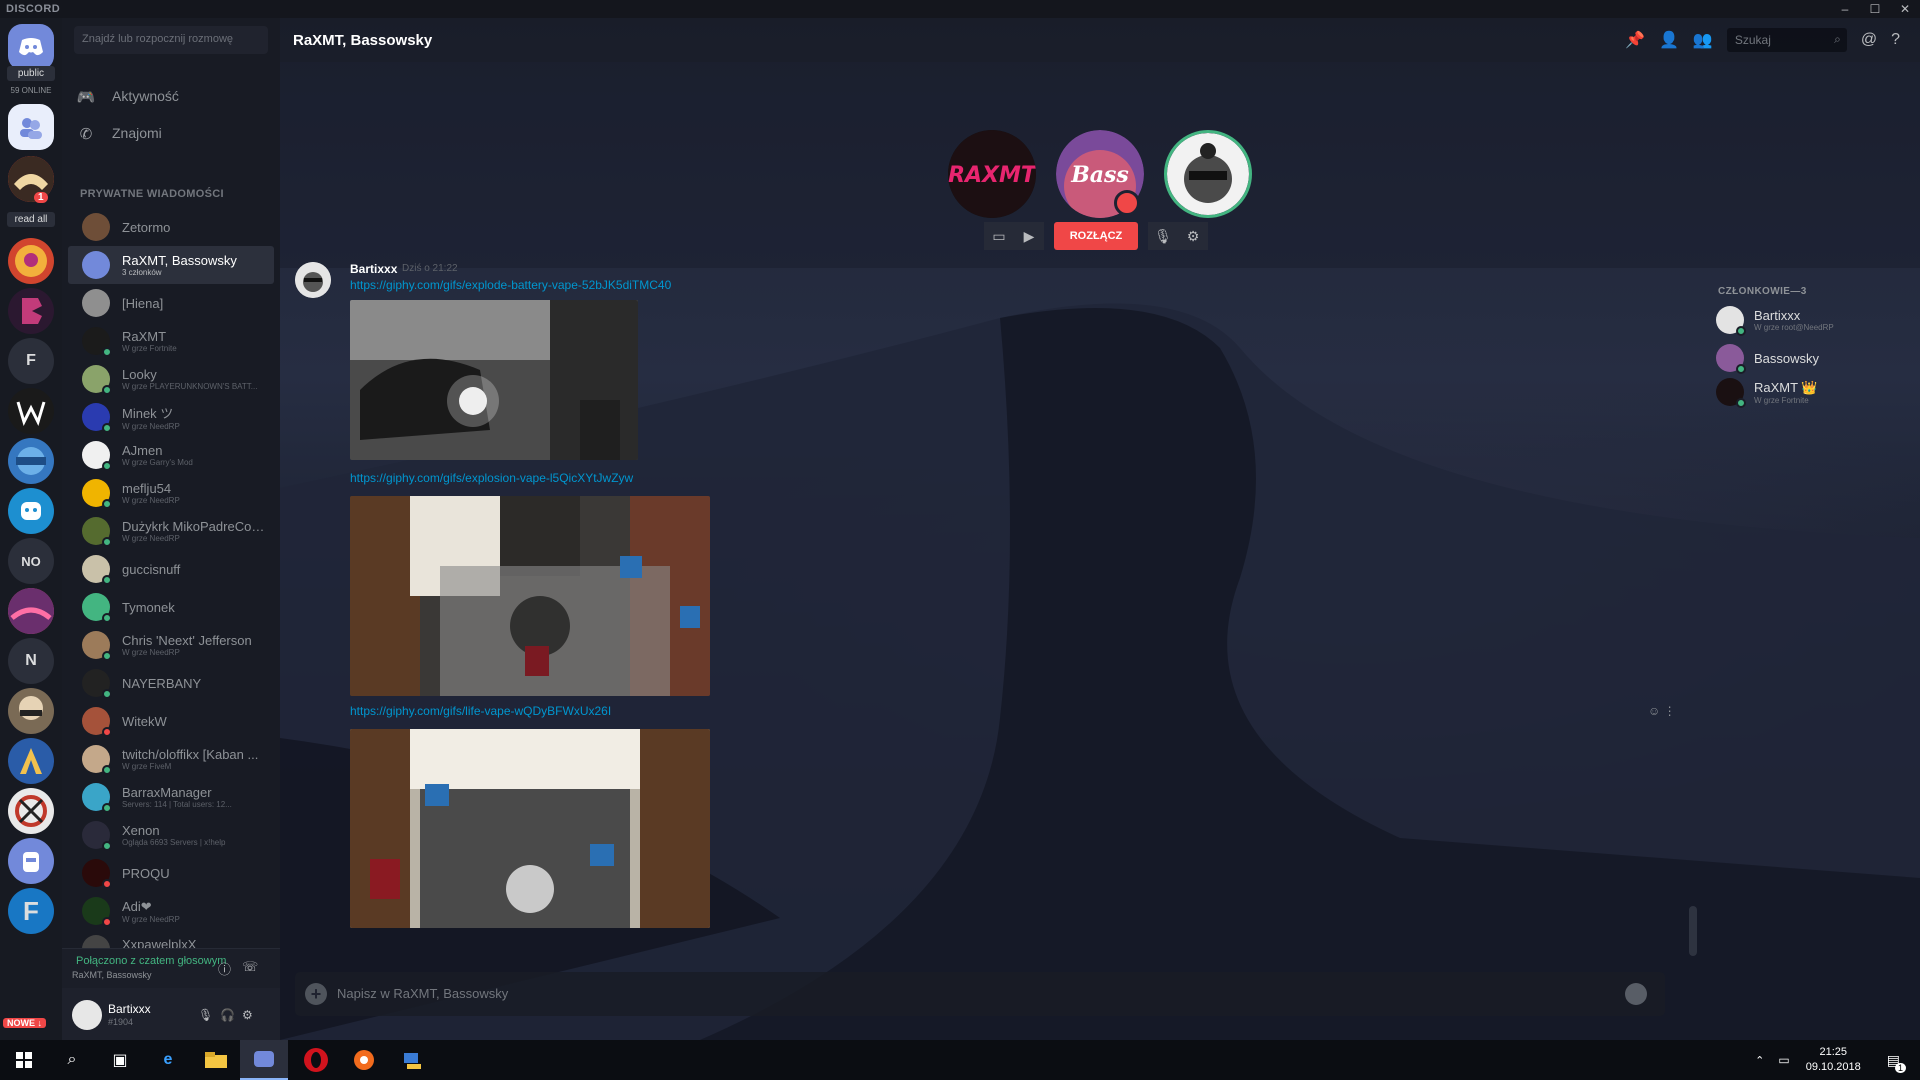  I want to click on hangup-button: ROZŁĄCZ, so click(1096, 236).